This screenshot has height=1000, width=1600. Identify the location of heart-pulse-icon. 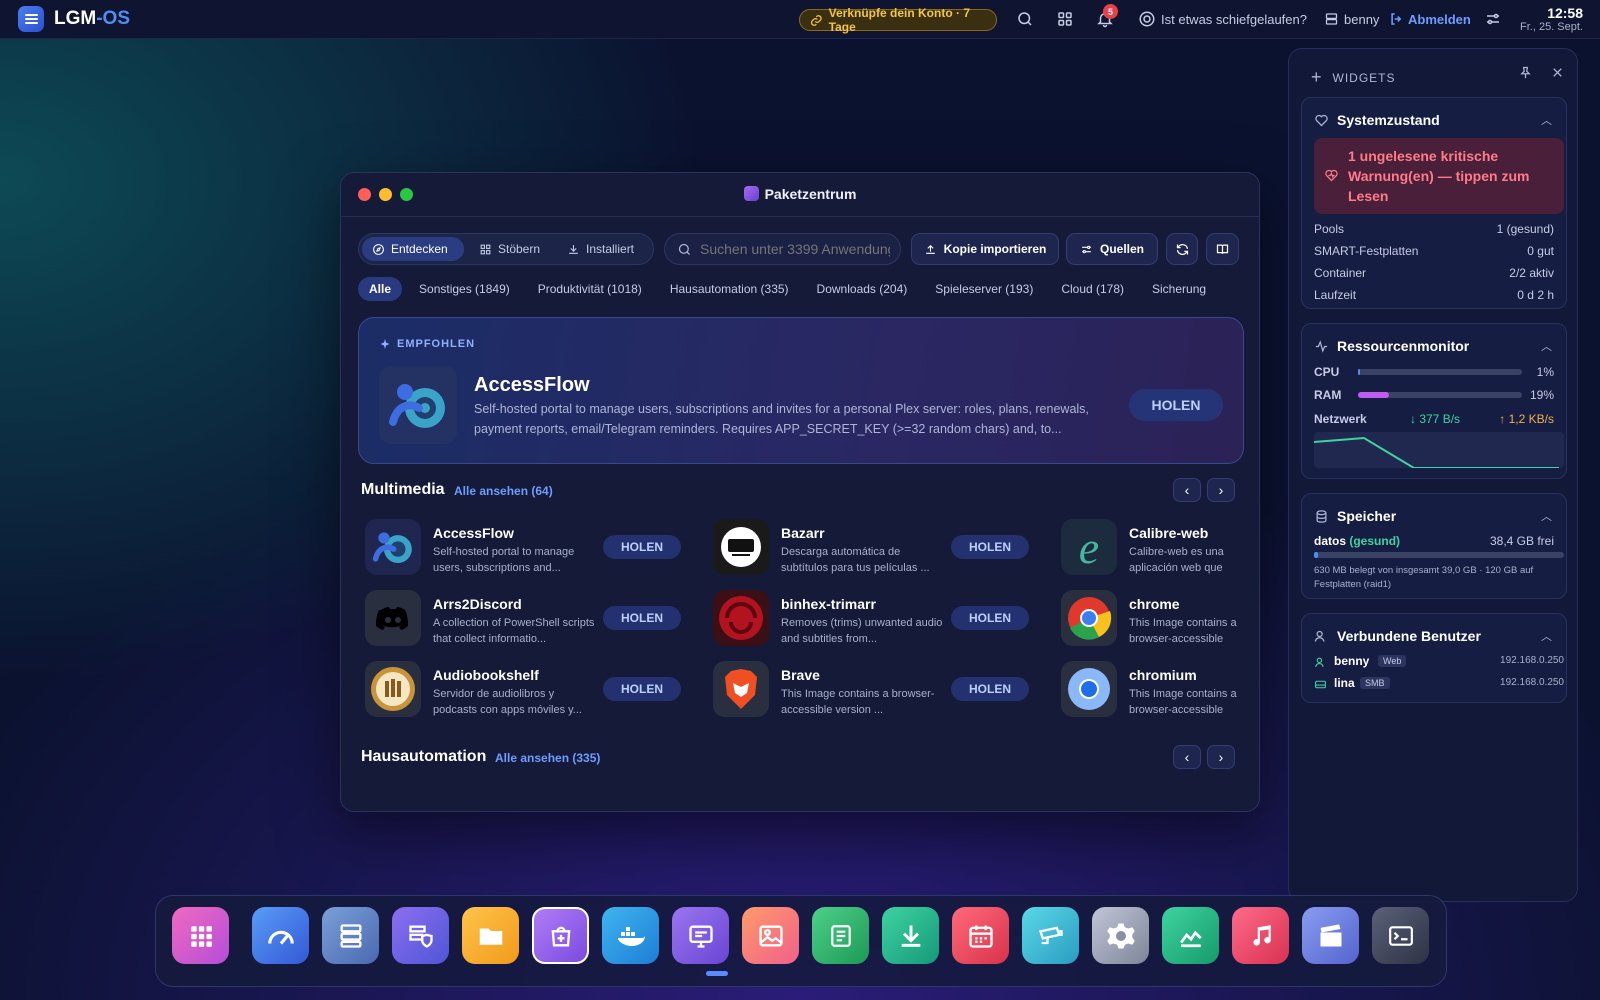
(1331, 175).